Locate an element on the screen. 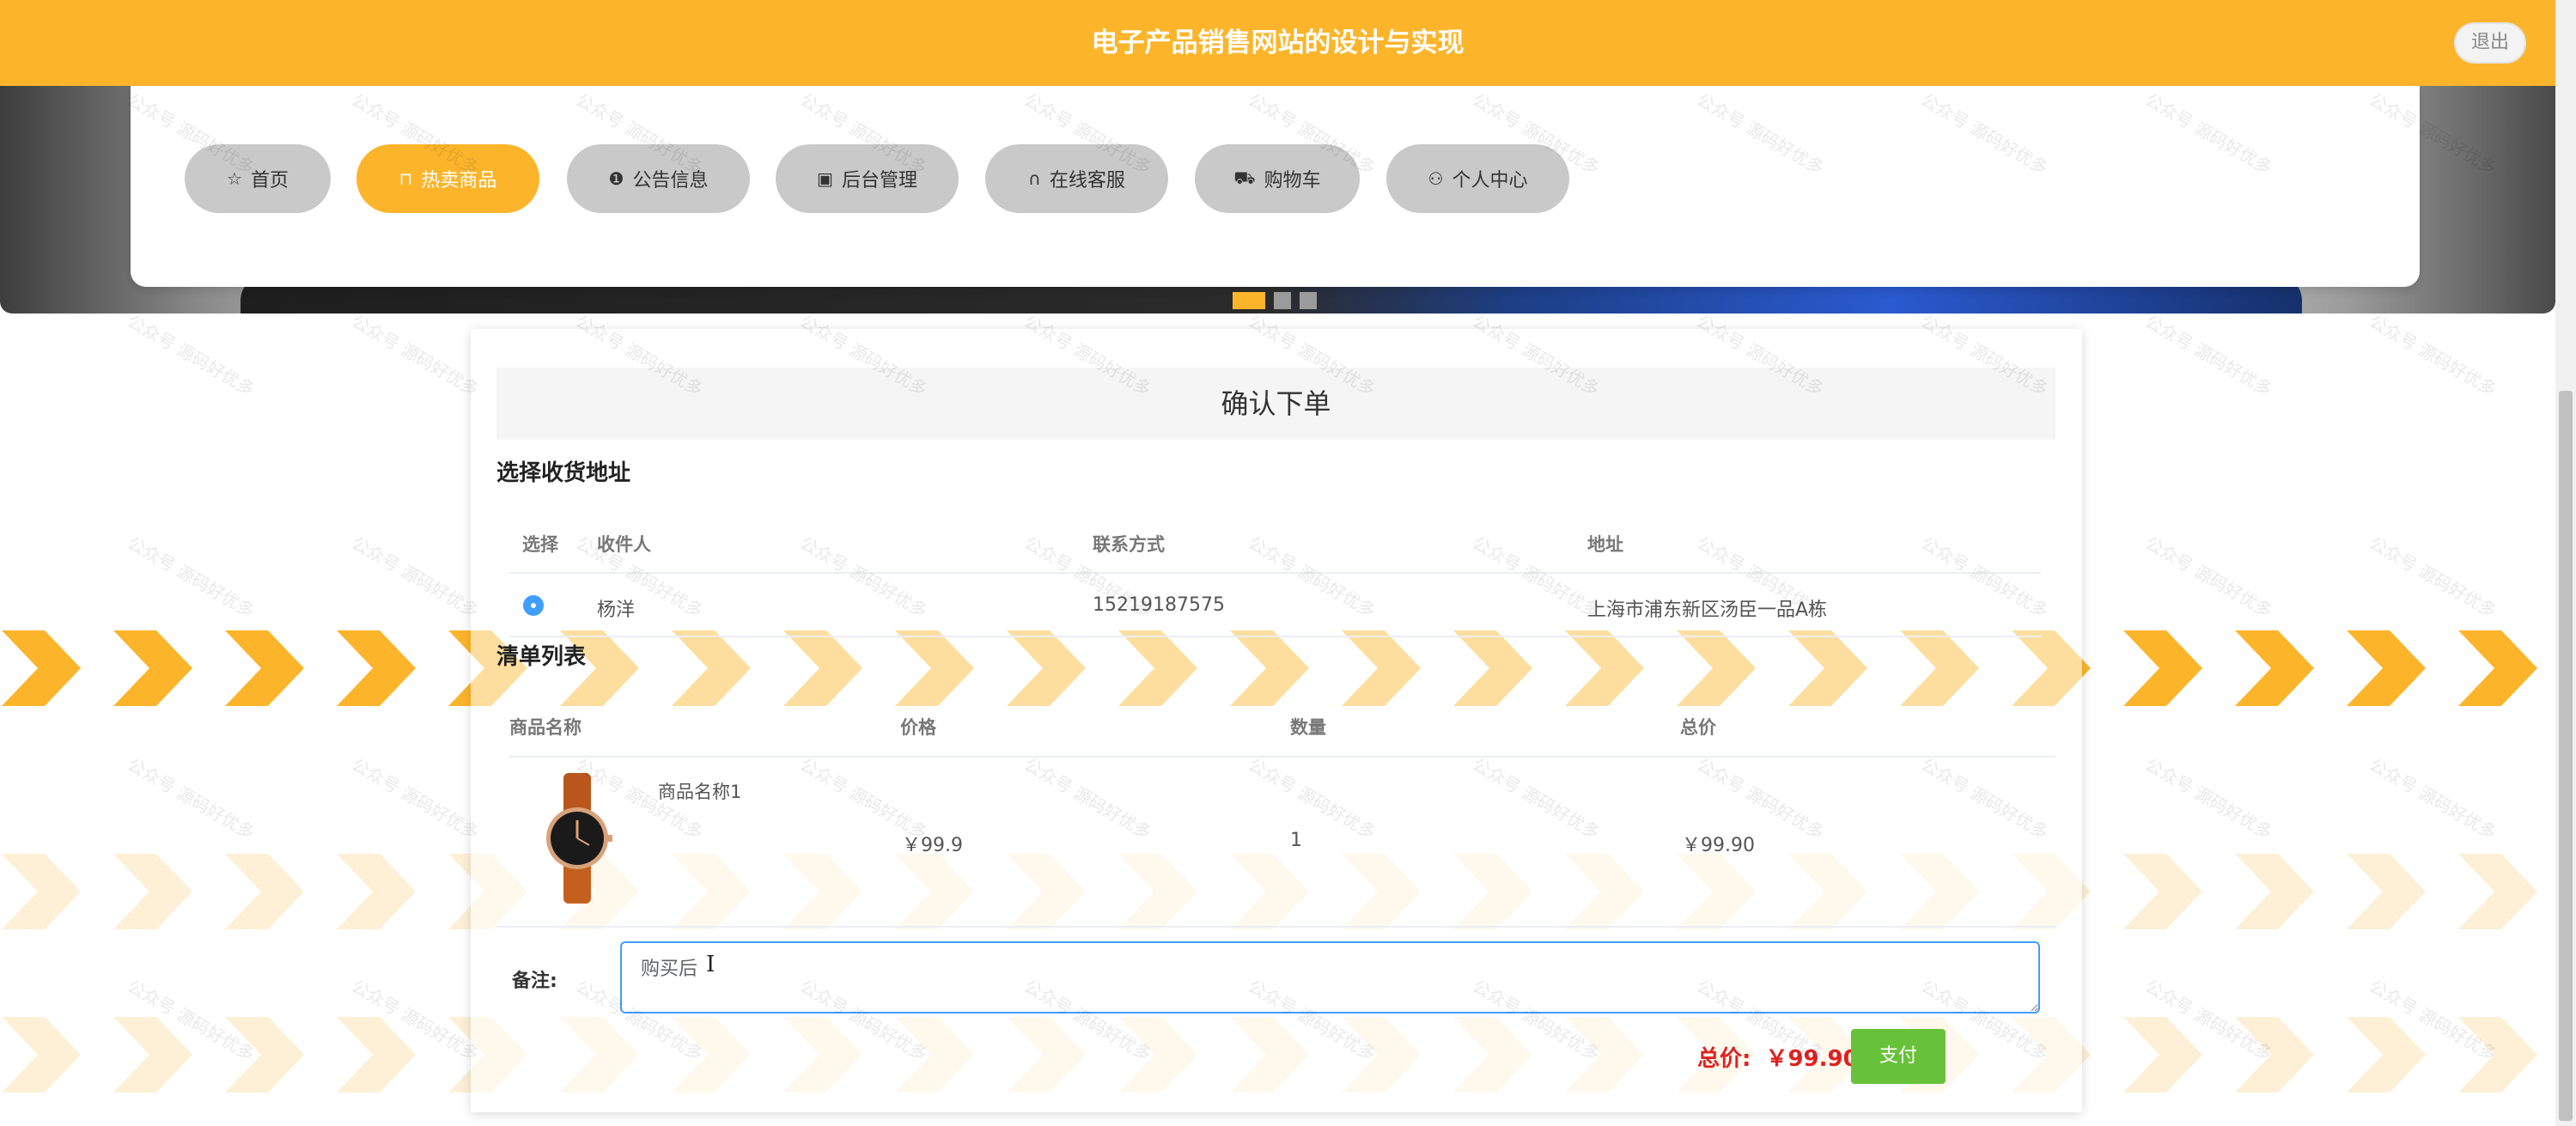  star-icon: ☆ is located at coordinates (234, 178).